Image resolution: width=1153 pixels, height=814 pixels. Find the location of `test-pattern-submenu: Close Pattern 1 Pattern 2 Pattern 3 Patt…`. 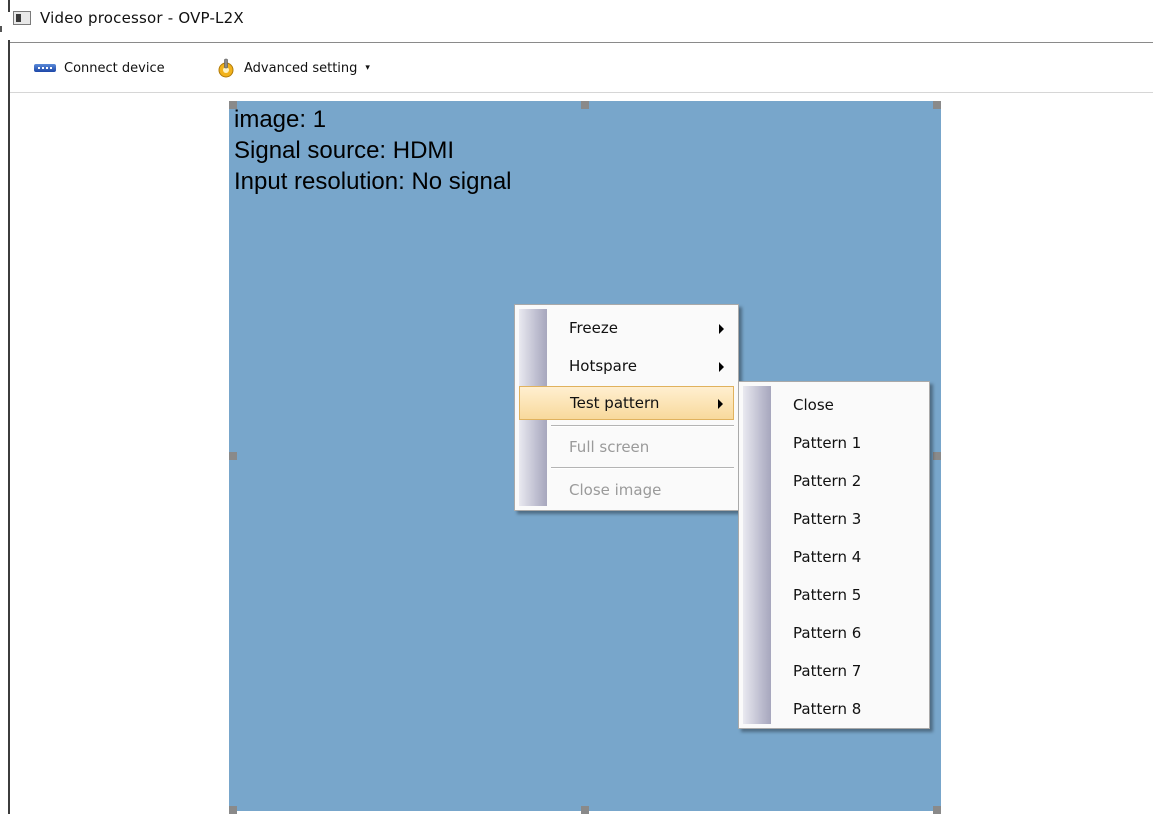

test-pattern-submenu: Close Pattern 1 Pattern 2 Pattern 3 Patt… is located at coordinates (834, 555).